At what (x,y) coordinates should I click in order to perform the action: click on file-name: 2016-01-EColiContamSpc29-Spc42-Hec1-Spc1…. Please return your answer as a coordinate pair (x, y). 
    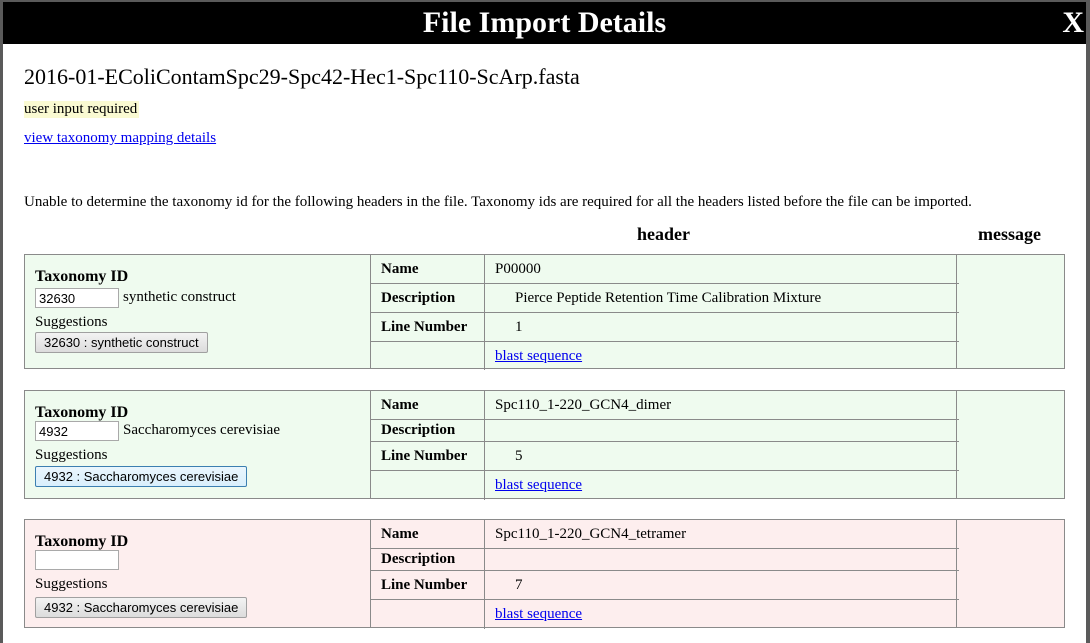
    Looking at the image, I should click on (302, 76).